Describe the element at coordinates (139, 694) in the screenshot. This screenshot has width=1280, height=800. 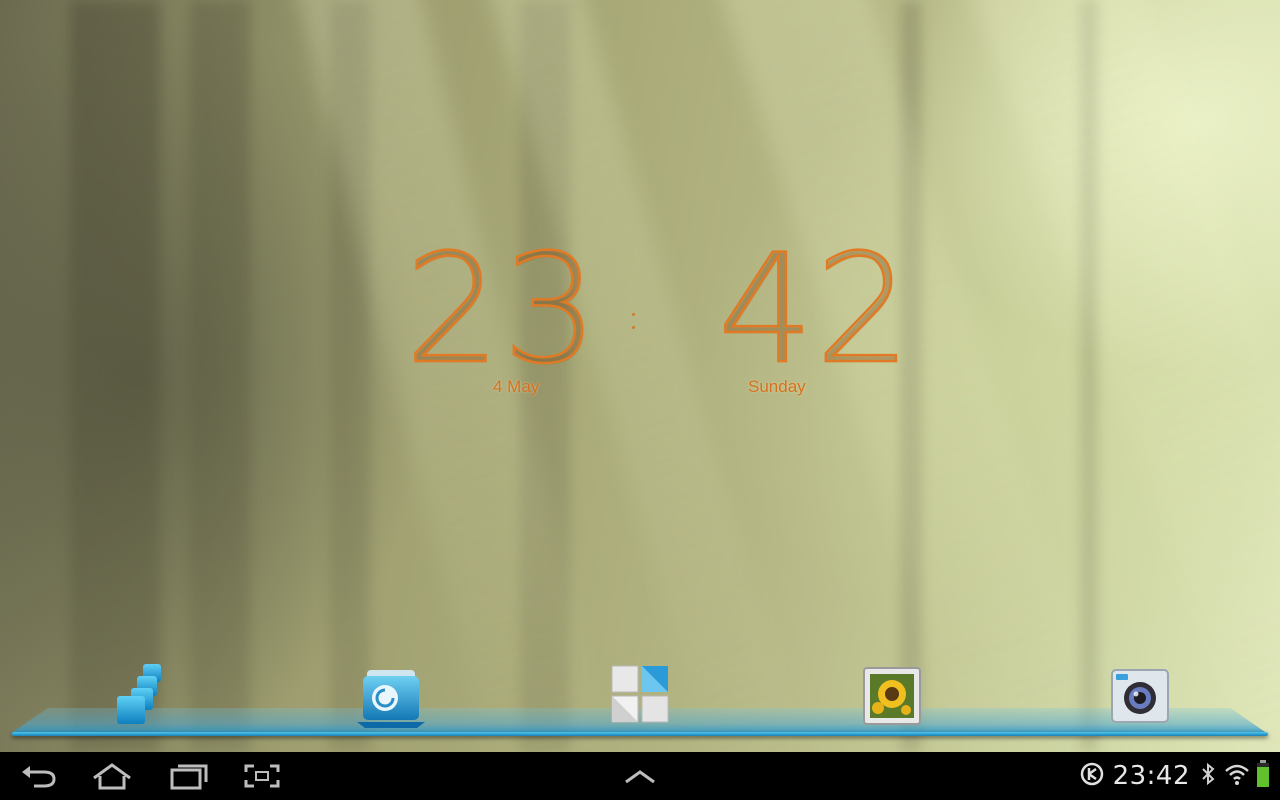
I see `blue-cubes-icon` at that location.